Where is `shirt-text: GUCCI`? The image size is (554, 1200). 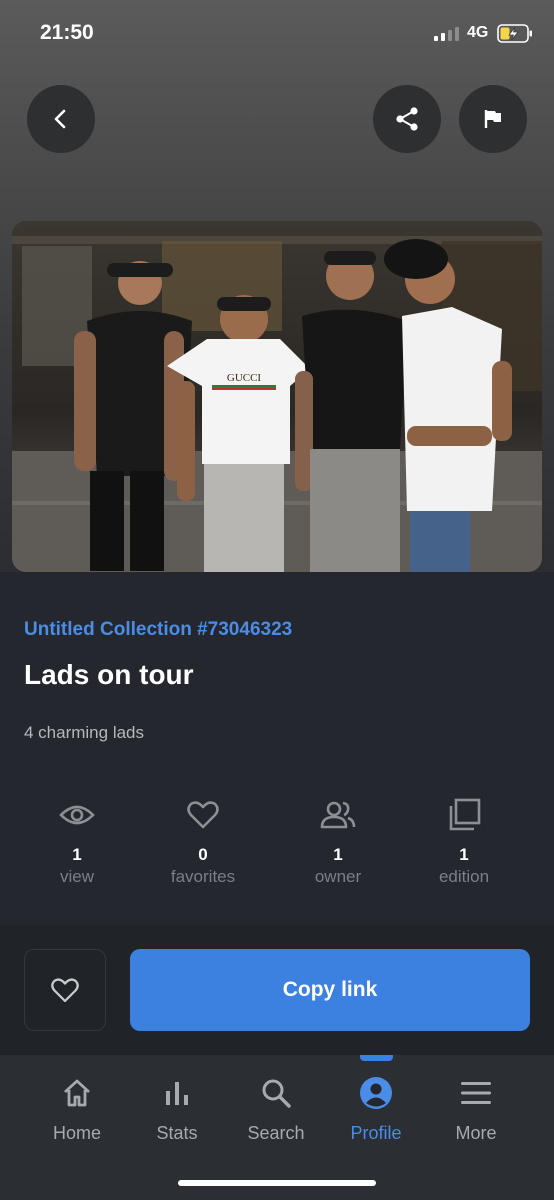 shirt-text: GUCCI is located at coordinates (244, 378).